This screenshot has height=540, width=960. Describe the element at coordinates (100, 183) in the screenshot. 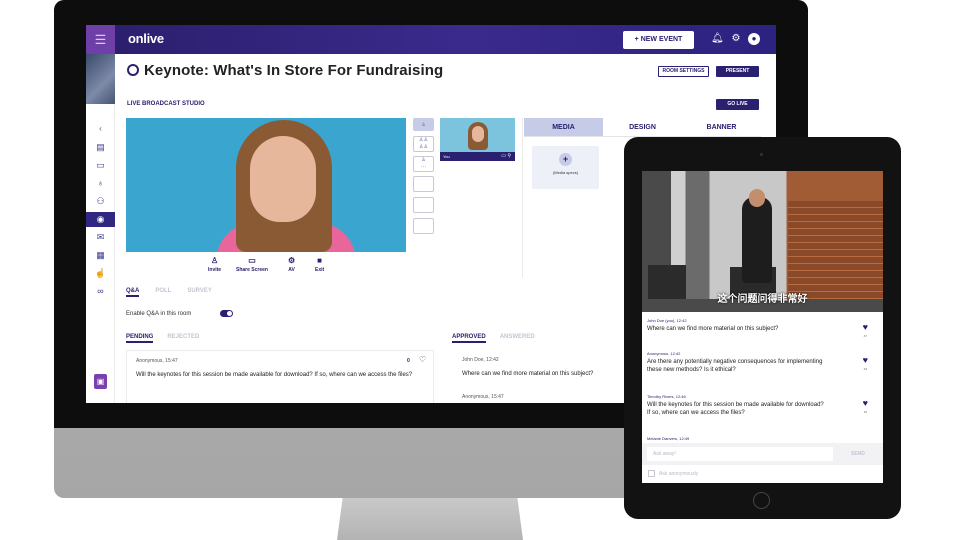

I see `bulb-icon: ♁` at that location.